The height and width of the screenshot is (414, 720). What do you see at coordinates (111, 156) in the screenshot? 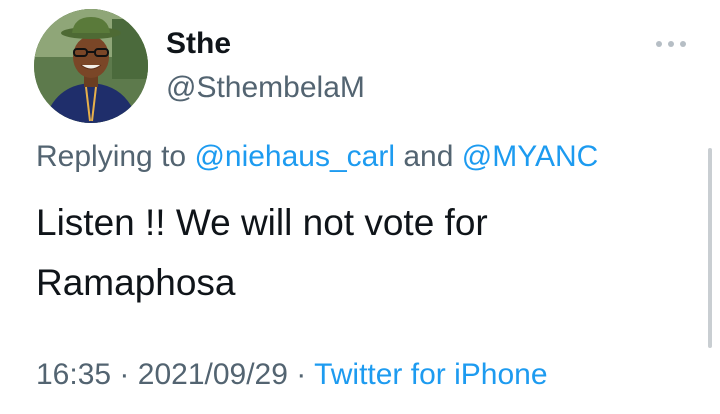
I see `replying-prefix: Replying to` at bounding box center [111, 156].